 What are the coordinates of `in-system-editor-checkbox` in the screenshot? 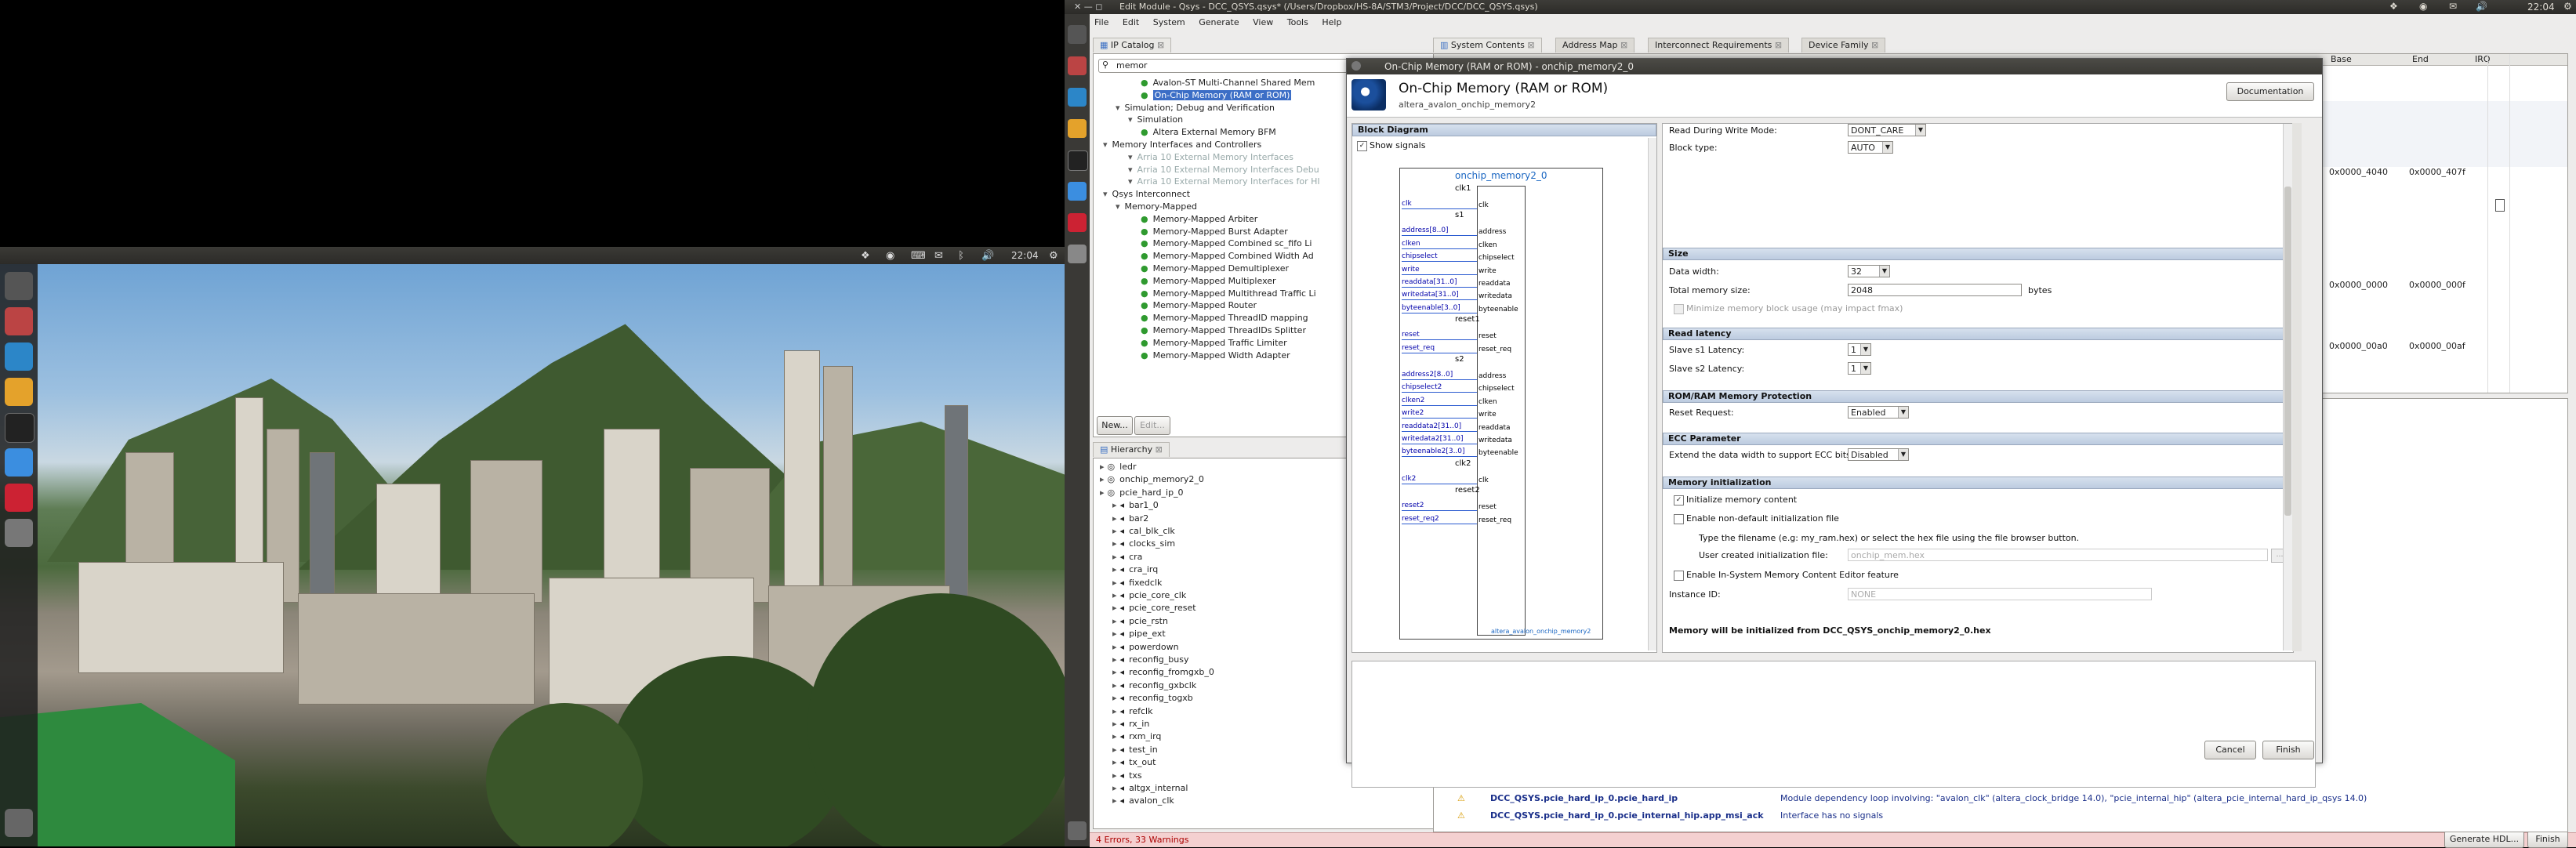 It's located at (1679, 576).